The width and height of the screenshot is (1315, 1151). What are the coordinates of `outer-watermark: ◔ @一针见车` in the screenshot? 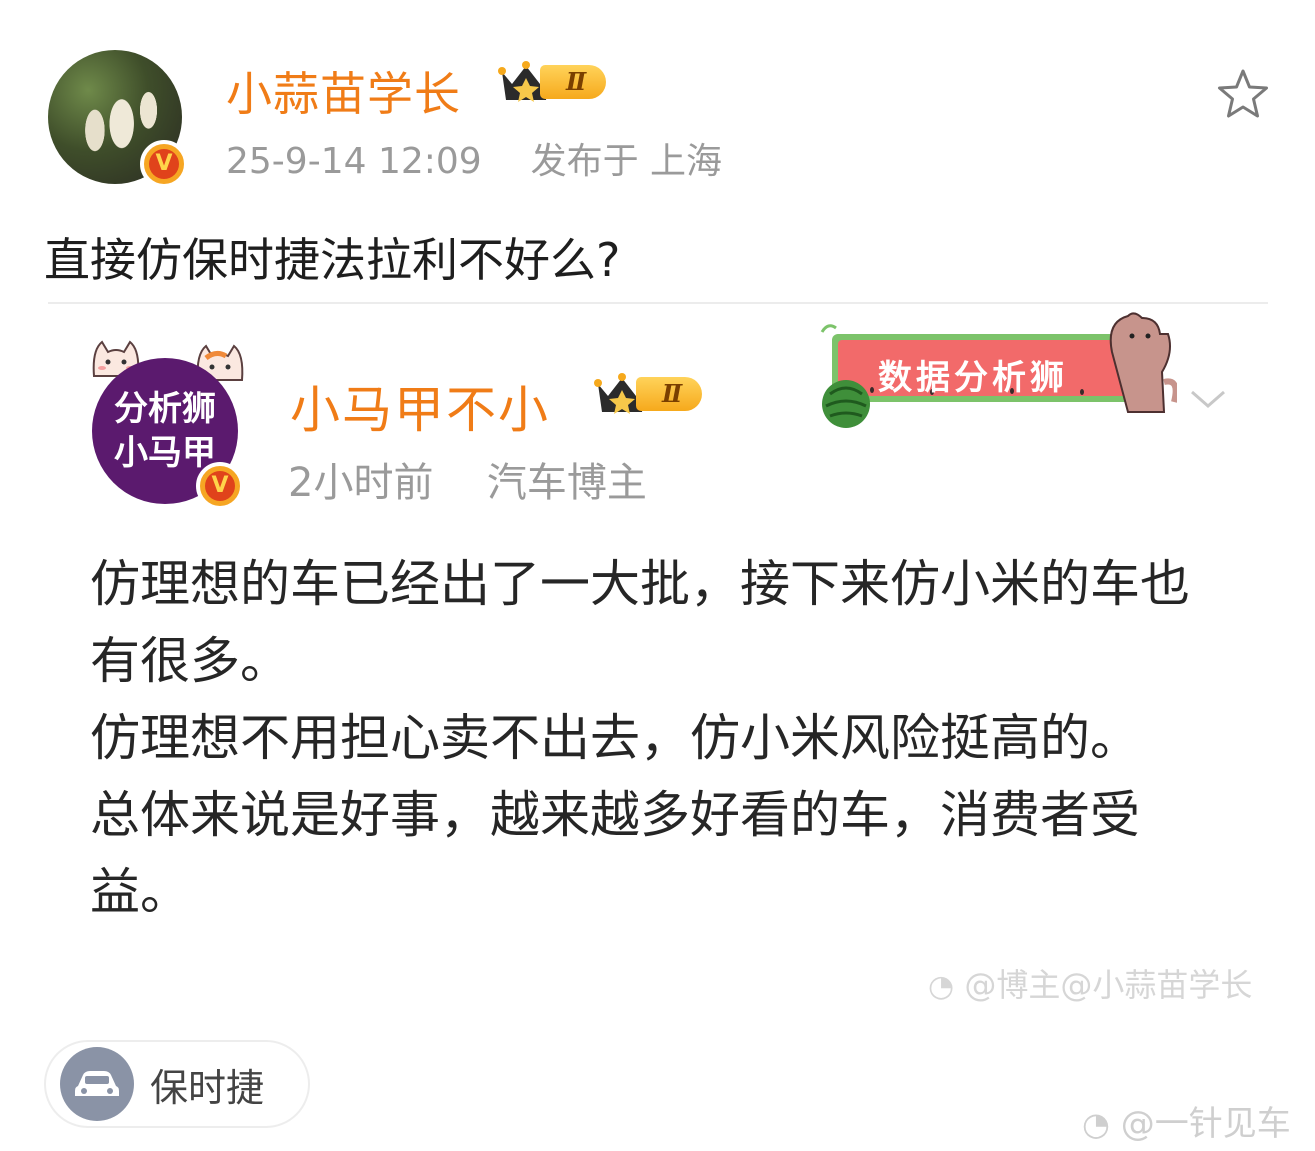 It's located at (1186, 1124).